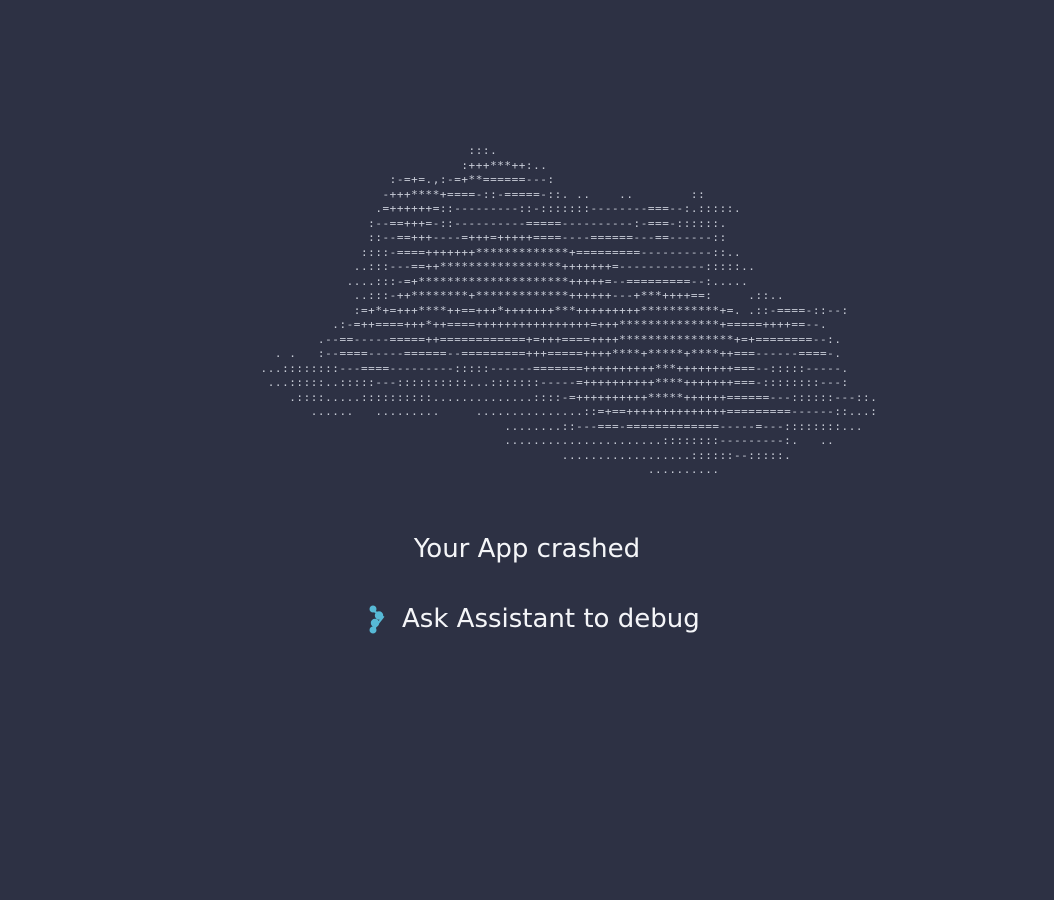 The height and width of the screenshot is (900, 1054). I want to click on assistant-icon, so click(377, 619).